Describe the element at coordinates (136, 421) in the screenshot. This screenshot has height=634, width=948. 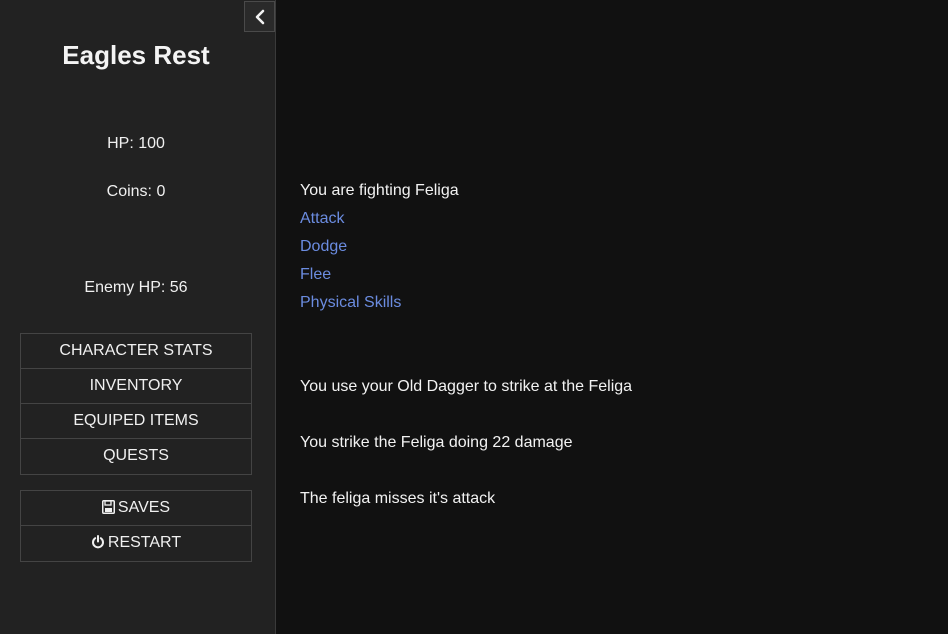
I see `menu-equiped-items: EQUIPED ITEMS` at that location.